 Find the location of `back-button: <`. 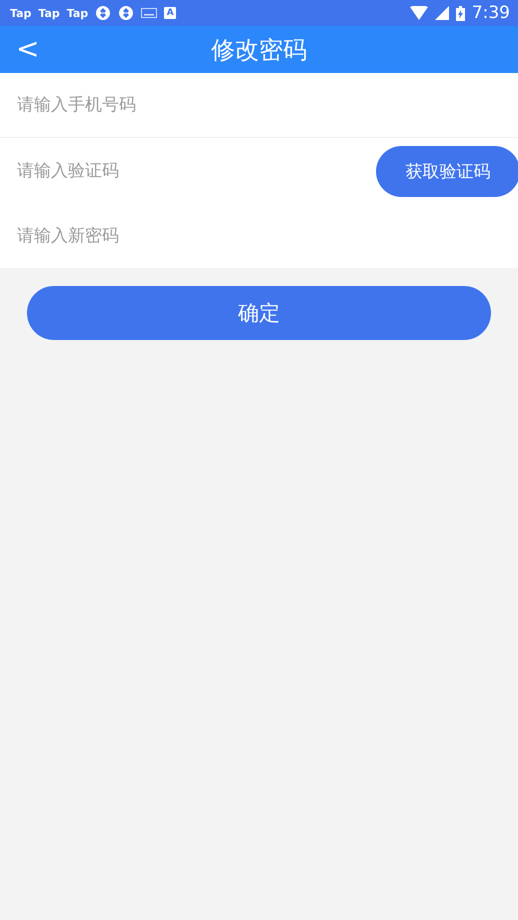

back-button: < is located at coordinates (28, 49).